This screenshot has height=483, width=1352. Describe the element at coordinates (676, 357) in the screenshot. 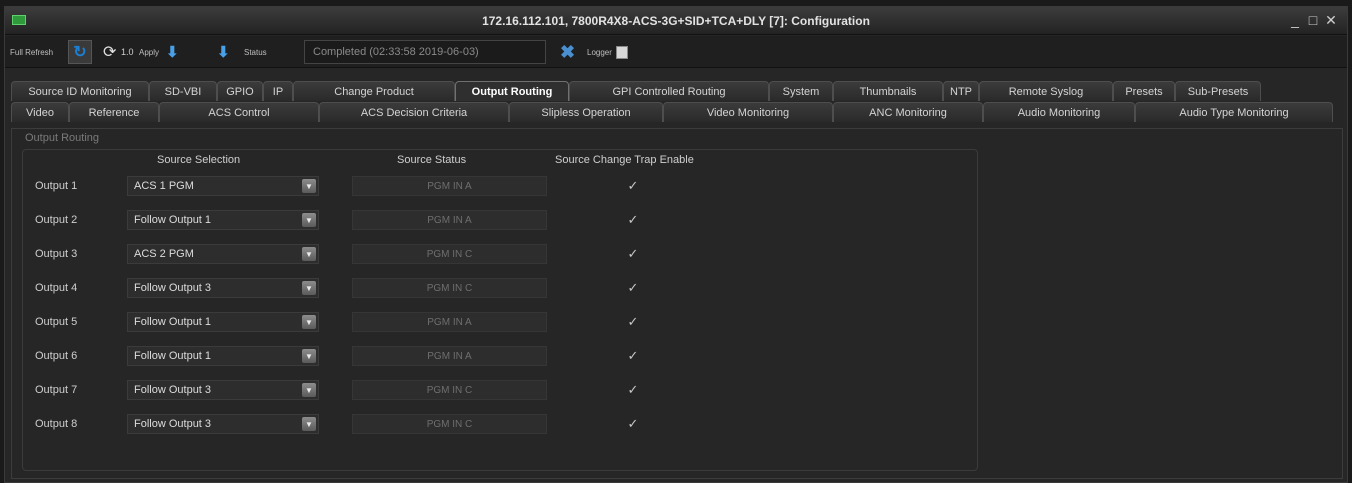

I see `output-row: Output 6 Follow Output 1 ▼ PGM IN A ✓` at that location.